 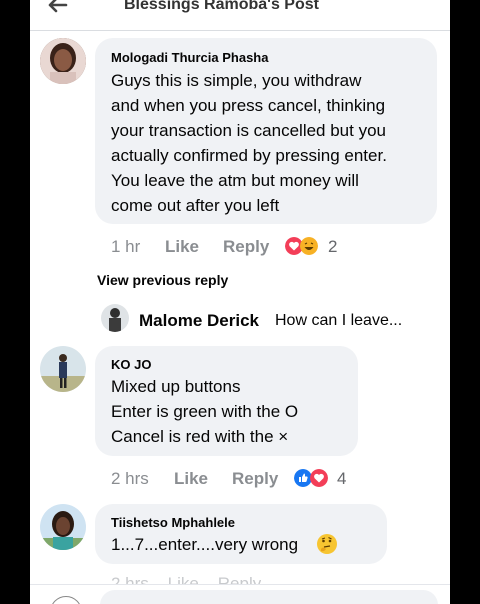 I want to click on comment-line: You leave the atm but money will, so click(x=235, y=180).